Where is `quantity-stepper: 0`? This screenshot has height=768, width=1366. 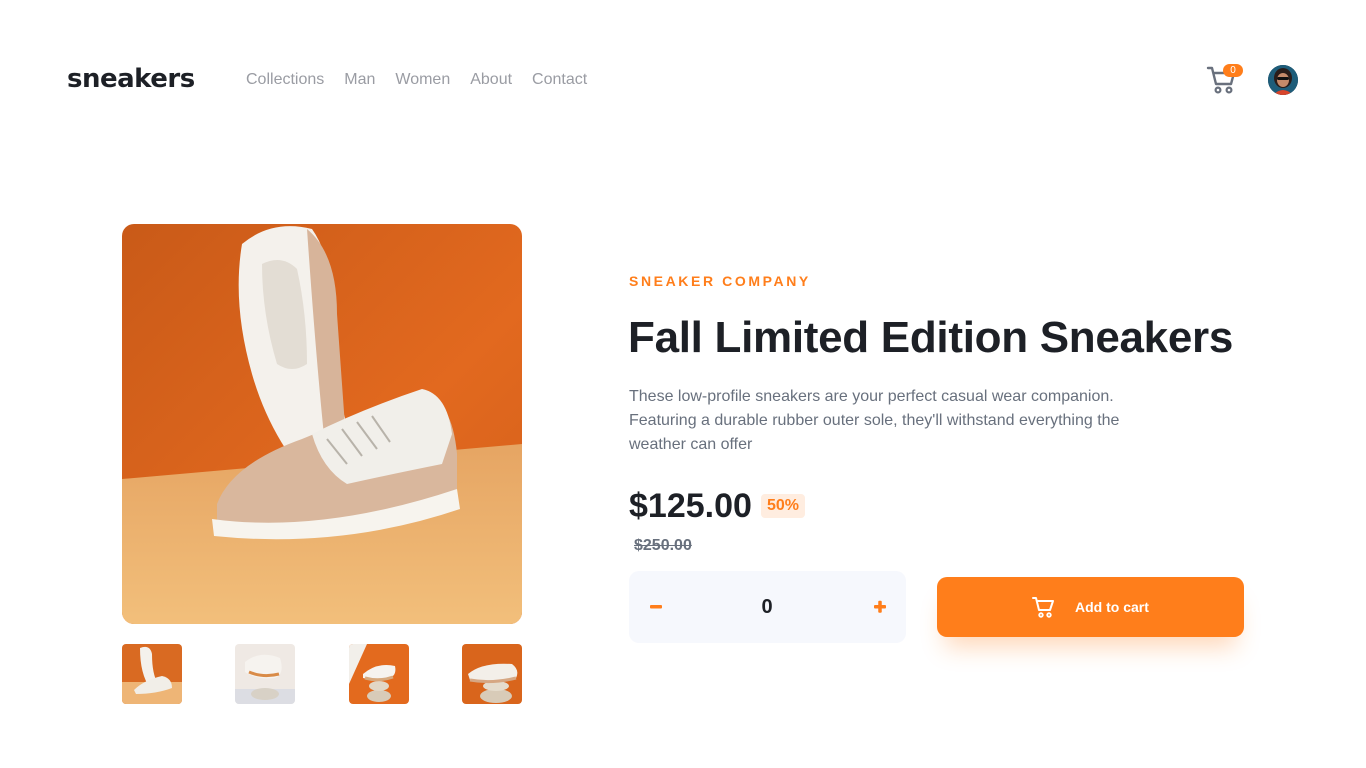 quantity-stepper: 0 is located at coordinates (767, 607).